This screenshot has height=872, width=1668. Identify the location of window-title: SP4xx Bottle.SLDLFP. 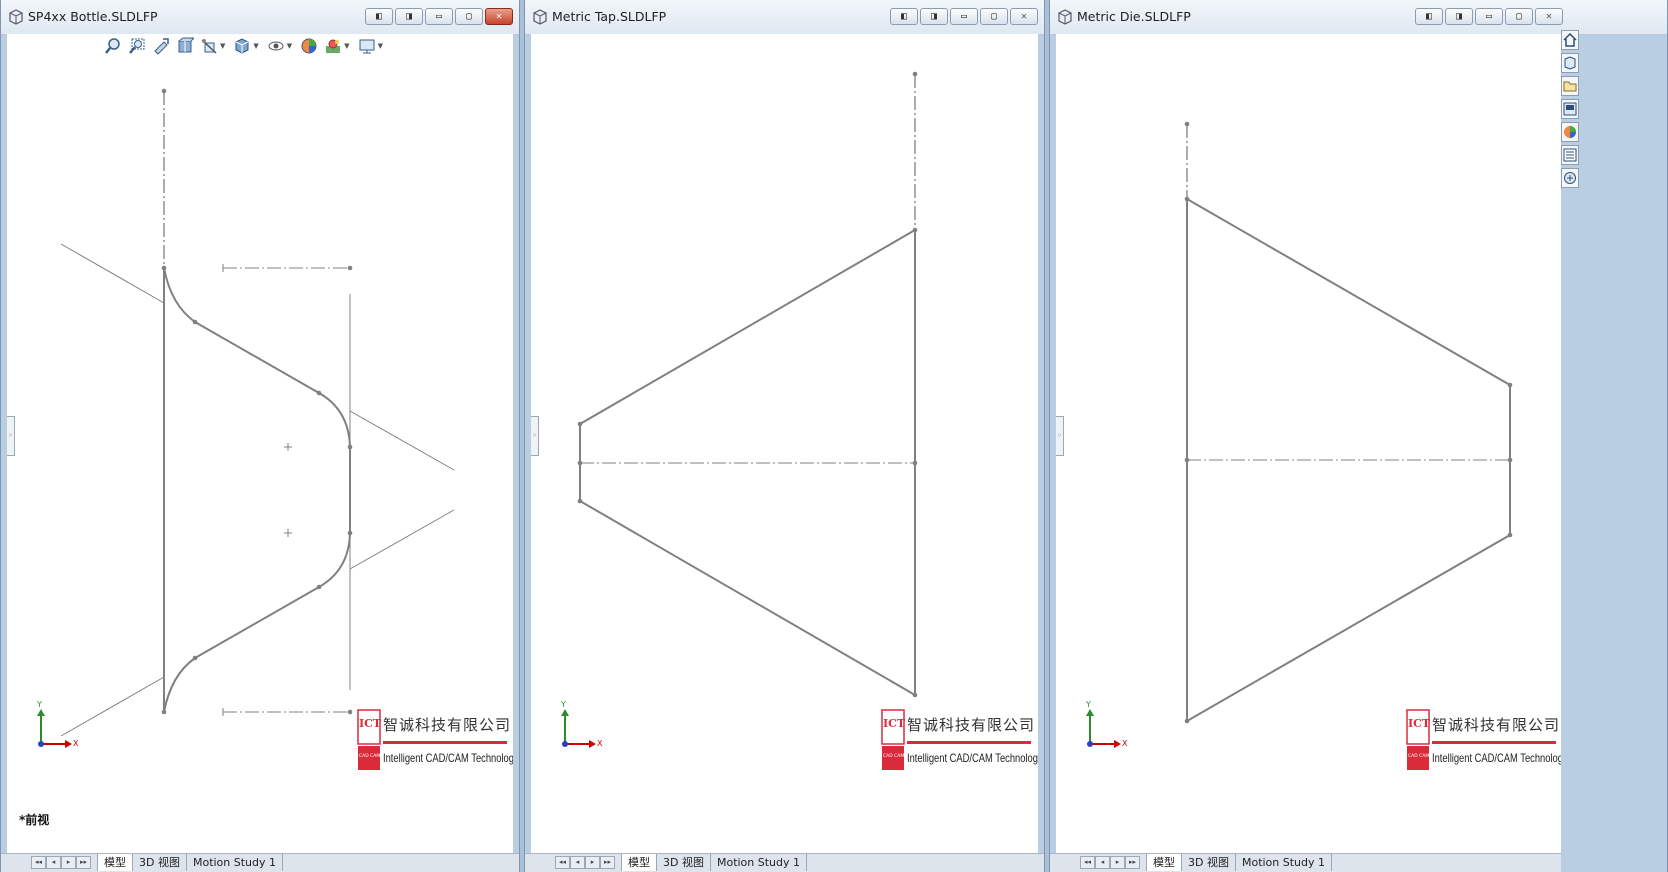
(93, 16).